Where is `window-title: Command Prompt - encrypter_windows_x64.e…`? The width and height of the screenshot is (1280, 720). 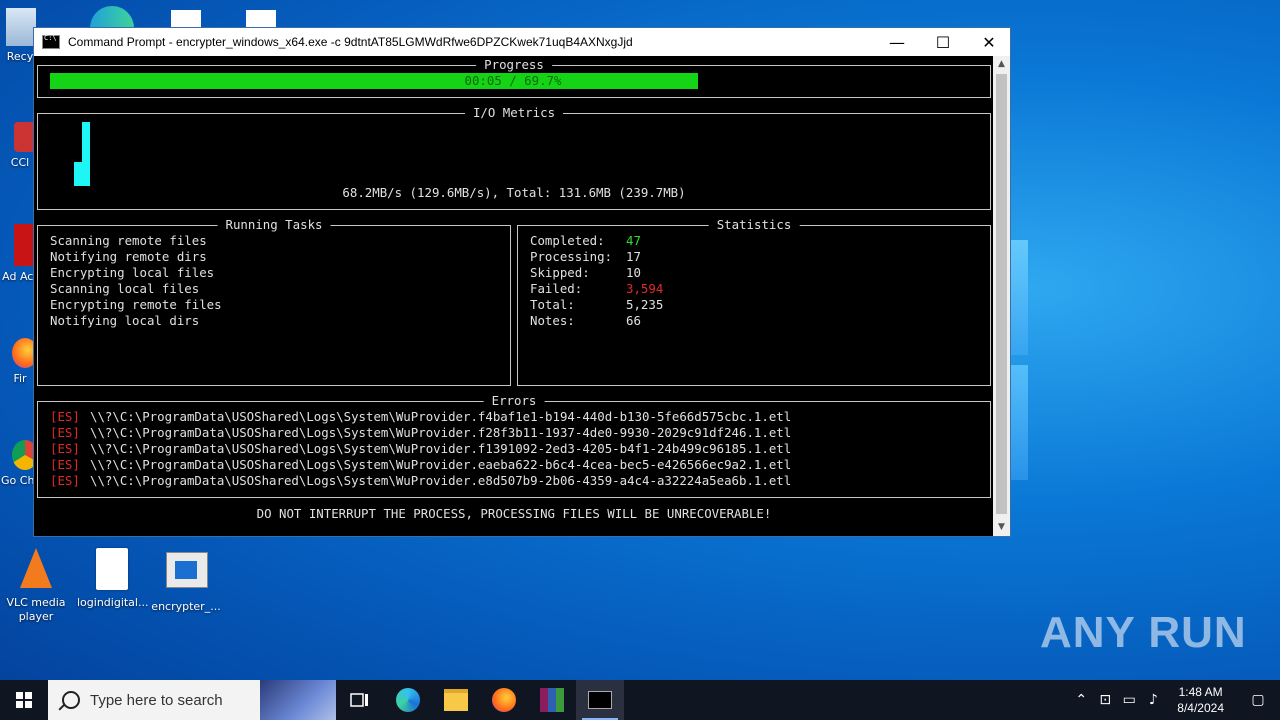 window-title: Command Prompt - encrypter_windows_x64.e… is located at coordinates (350, 42).